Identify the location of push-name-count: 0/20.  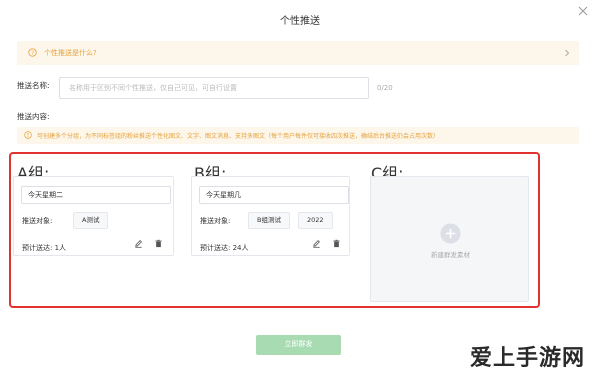
(385, 88).